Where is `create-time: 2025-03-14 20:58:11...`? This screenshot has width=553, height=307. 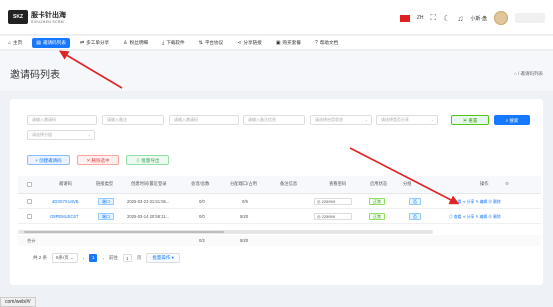 create-time: 2025-03-14 20:58:11... is located at coordinates (148, 216).